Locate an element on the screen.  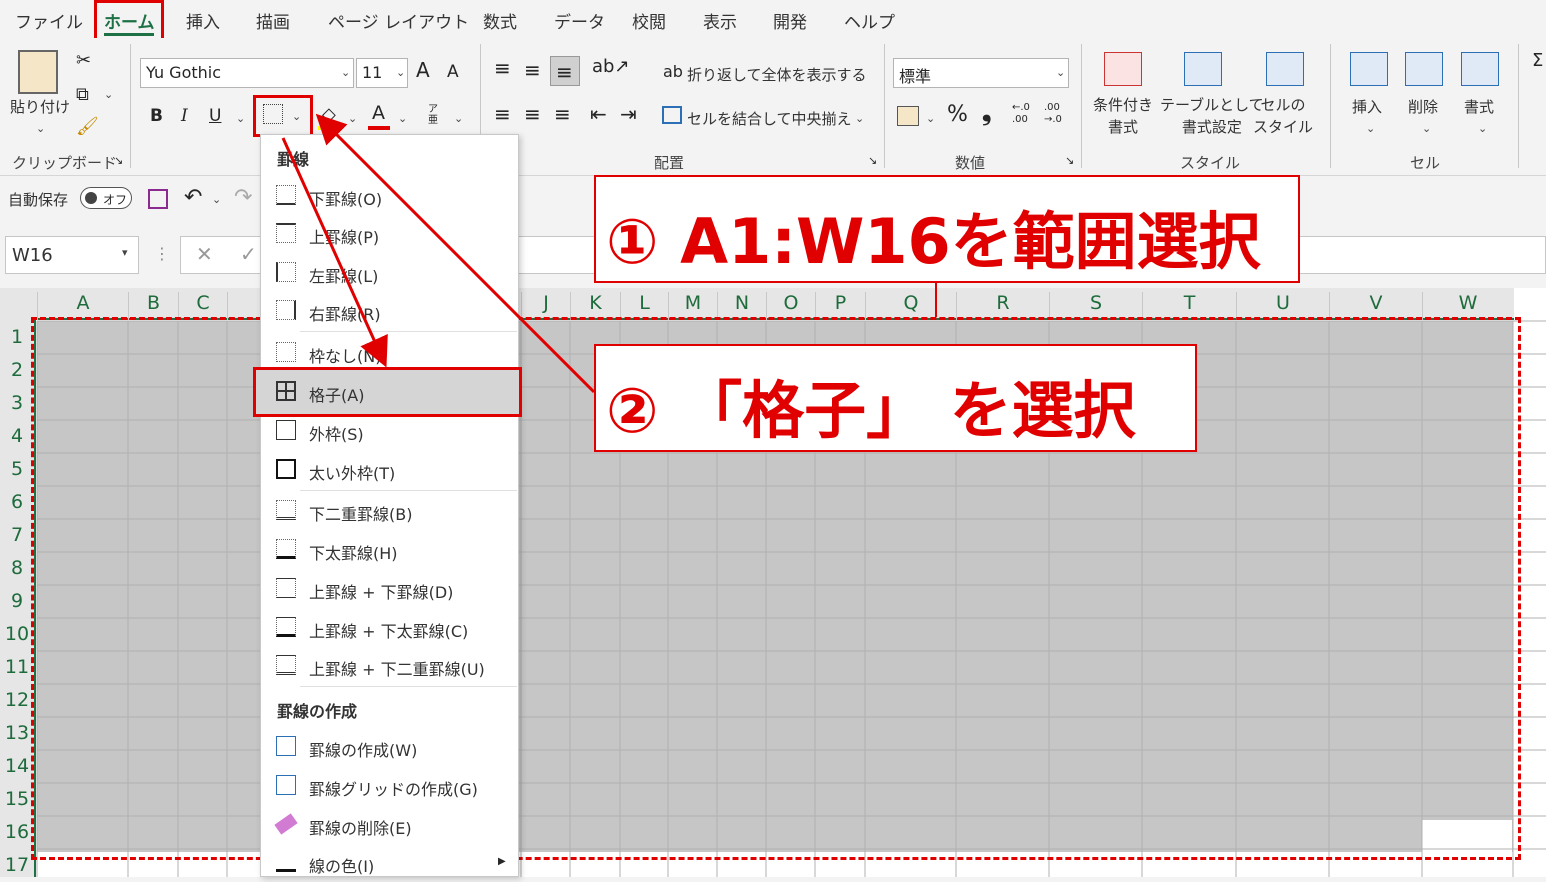
callout-step2: ② 「格子」 を選択 is located at coordinates (895, 398).